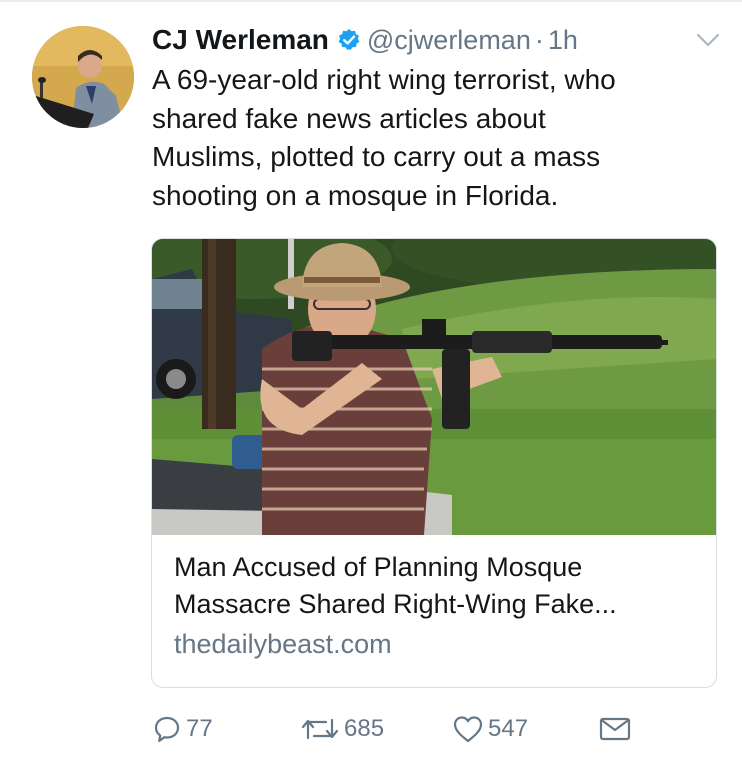  I want to click on like-count: 547, so click(508, 728).